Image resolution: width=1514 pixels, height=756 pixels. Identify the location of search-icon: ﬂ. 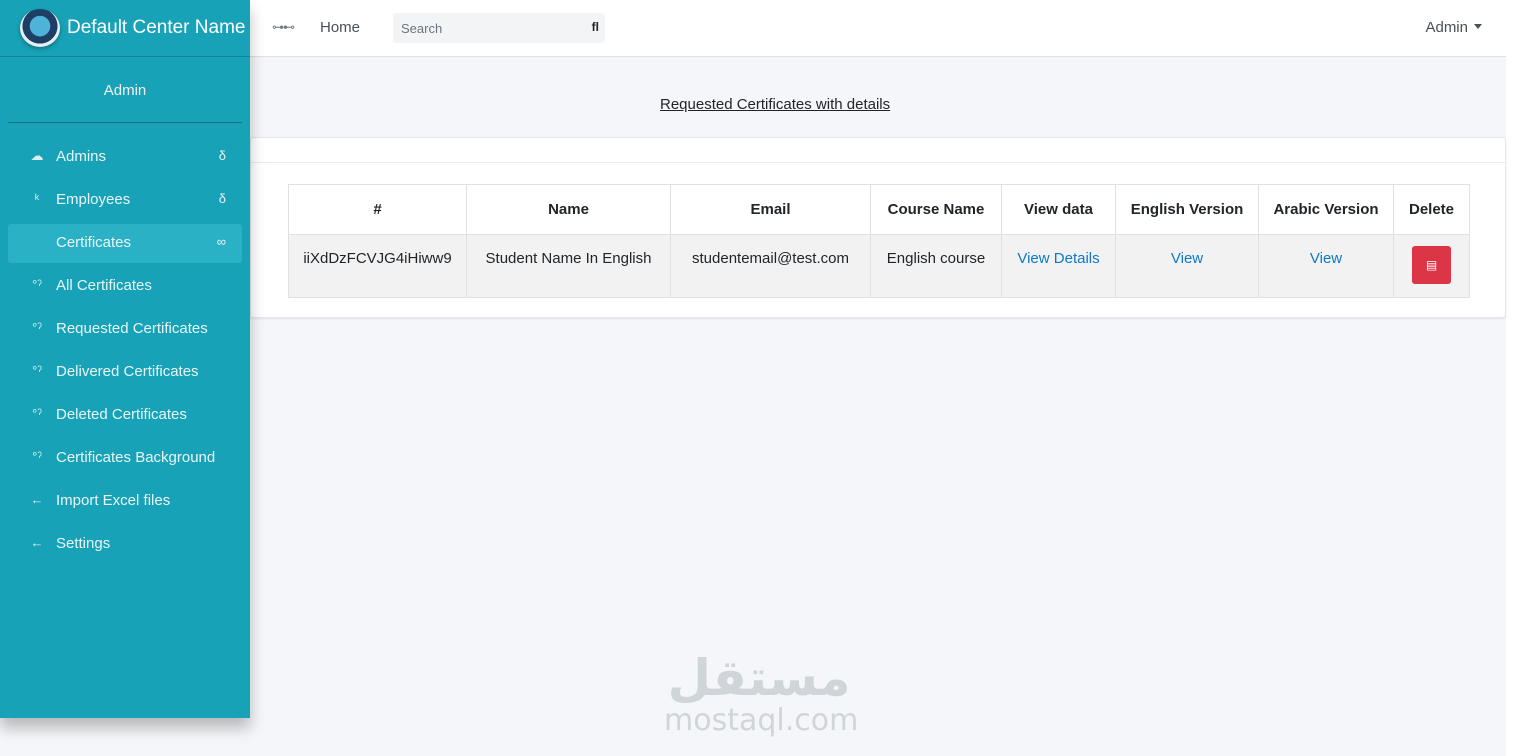
(595, 27).